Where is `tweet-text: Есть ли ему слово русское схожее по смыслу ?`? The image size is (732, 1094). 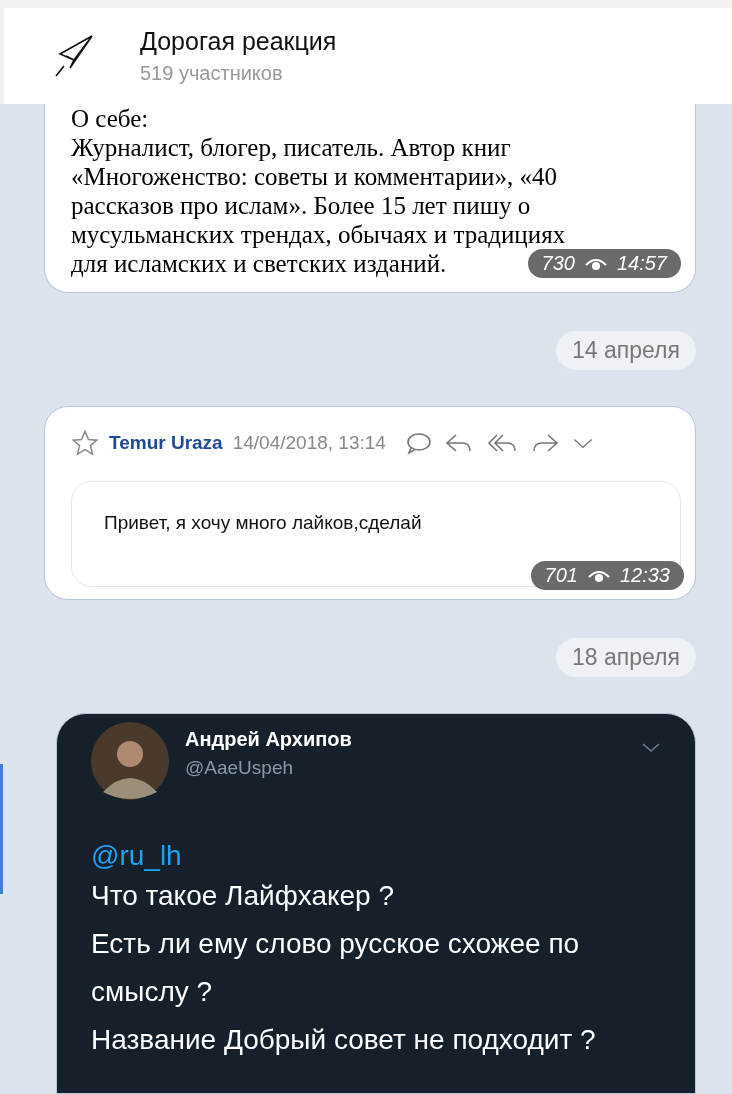
tweet-text: Есть ли ему слово русское схожее по смыслу ? is located at coordinates (336, 968).